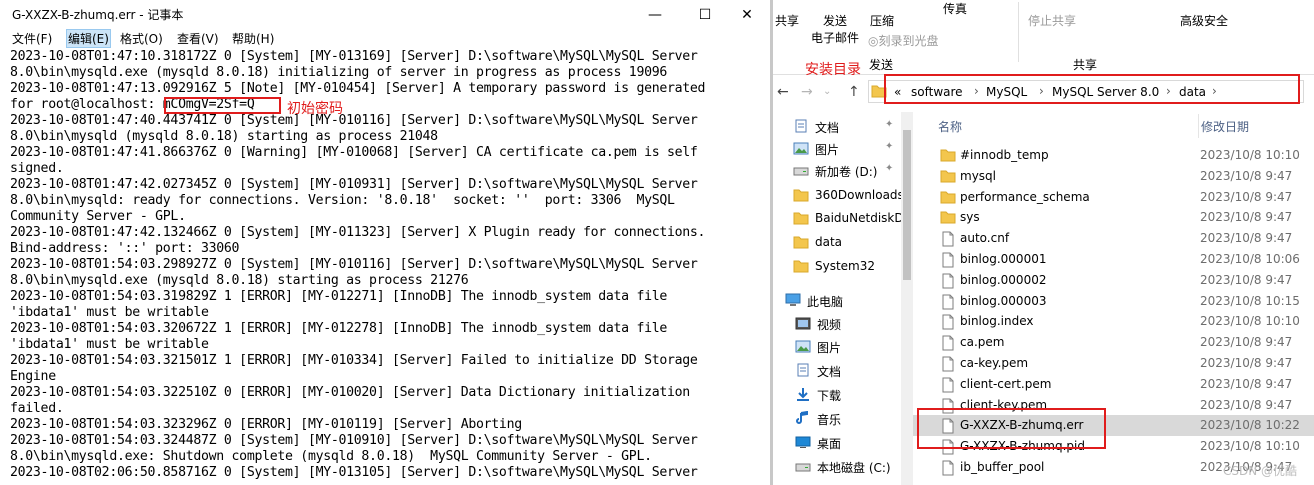 The image size is (1314, 485). Describe the element at coordinates (970, 217) in the screenshot. I see `file-name: sys` at that location.